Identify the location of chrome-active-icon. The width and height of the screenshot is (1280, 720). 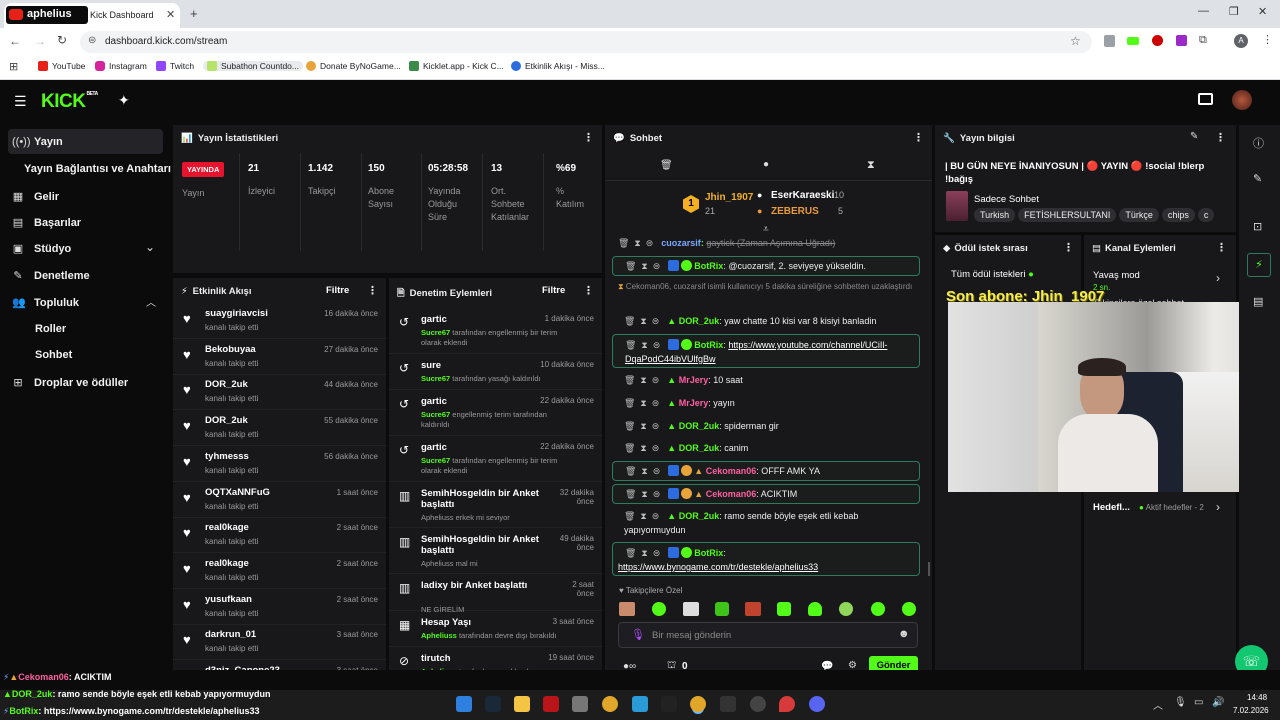
(698, 704).